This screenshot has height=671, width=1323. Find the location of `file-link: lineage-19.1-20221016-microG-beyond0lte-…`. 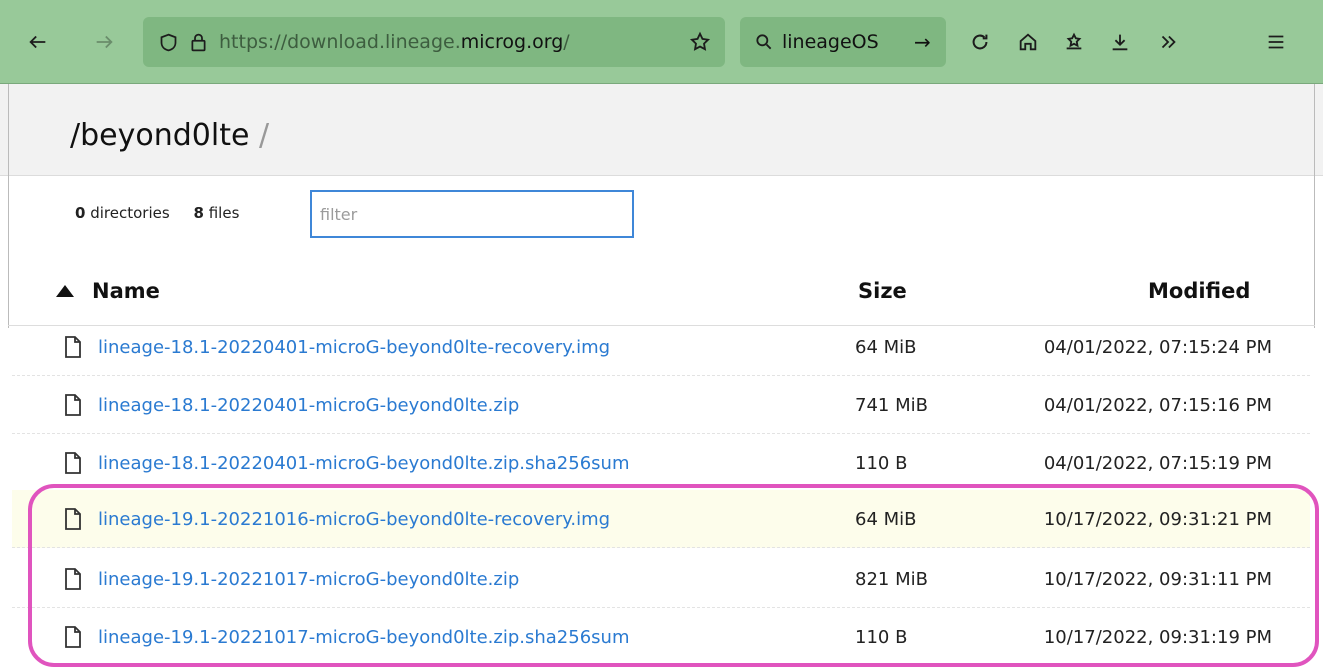

file-link: lineage-19.1-20221016-microG-beyond0lte-… is located at coordinates (354, 519).